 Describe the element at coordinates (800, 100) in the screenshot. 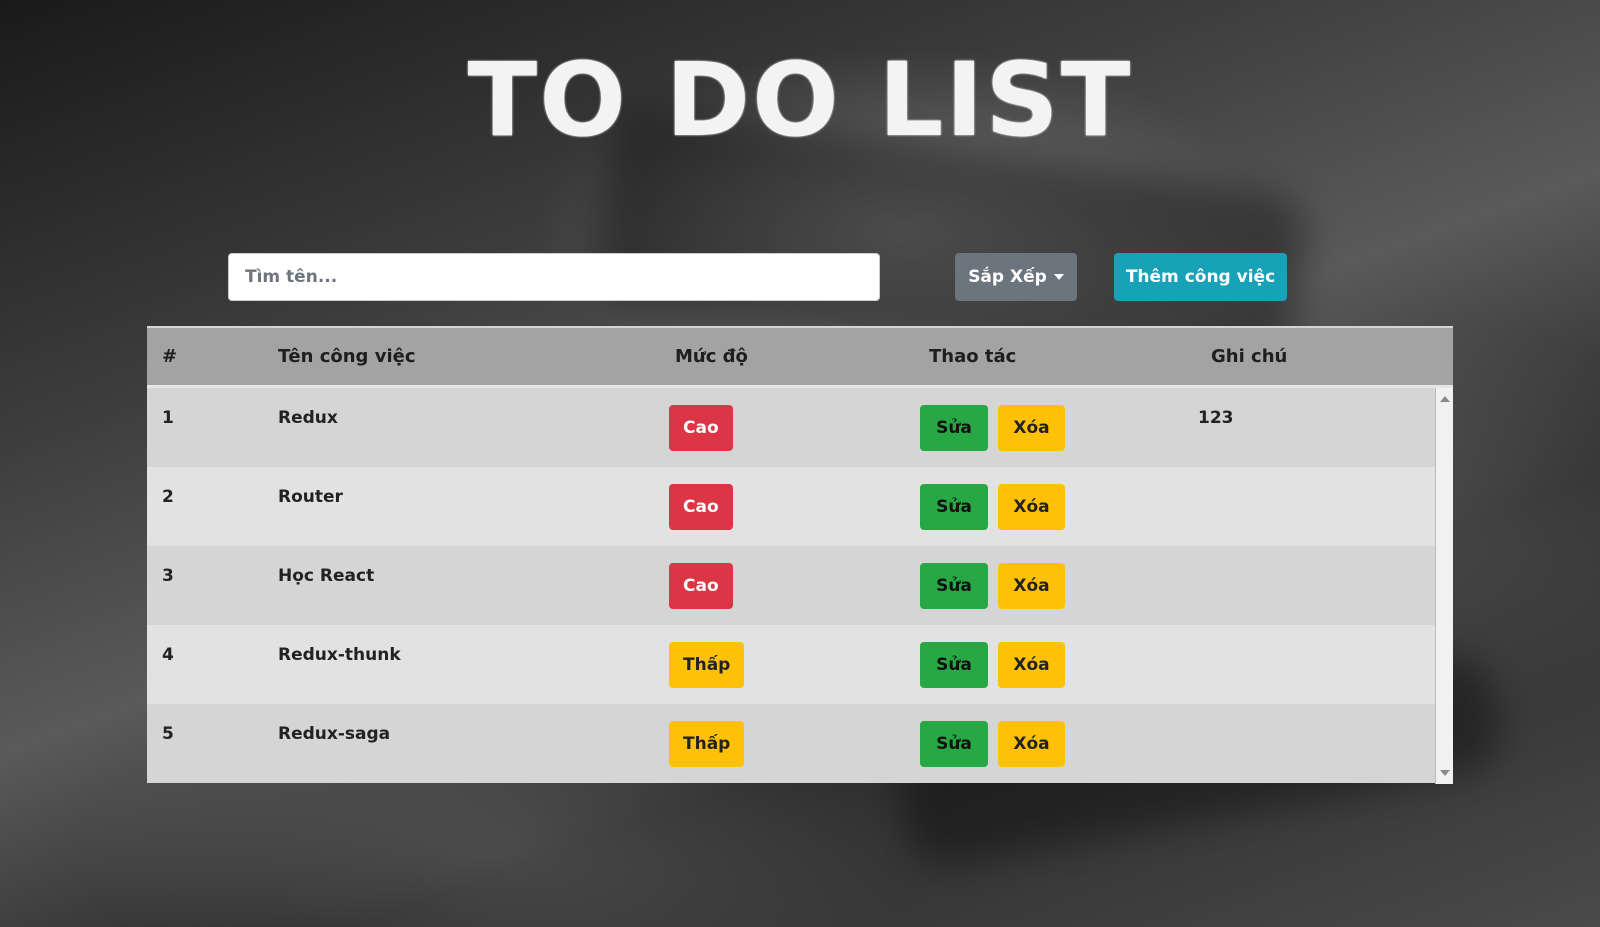

I see `page-title: TO DO LIST` at that location.